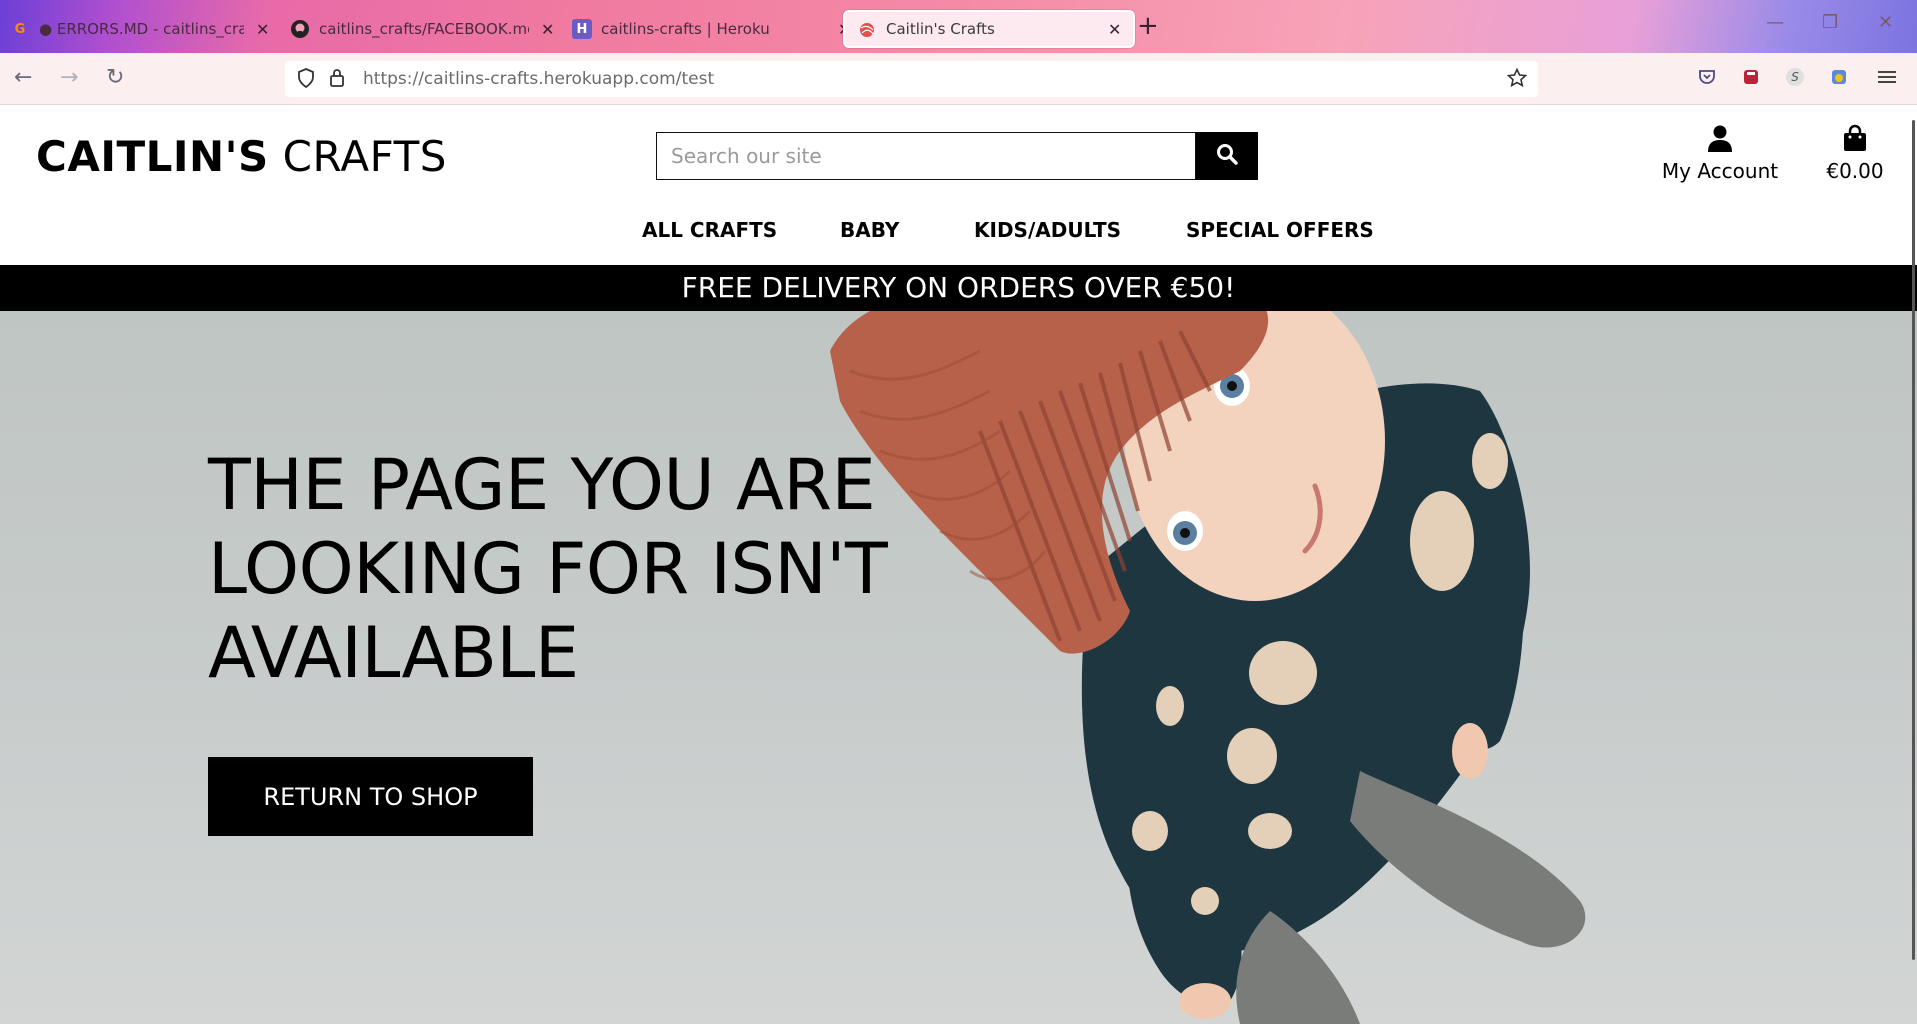 This screenshot has height=1024, width=1917. What do you see at coordinates (867, 29) in the screenshot?
I see `yarn-icon` at bounding box center [867, 29].